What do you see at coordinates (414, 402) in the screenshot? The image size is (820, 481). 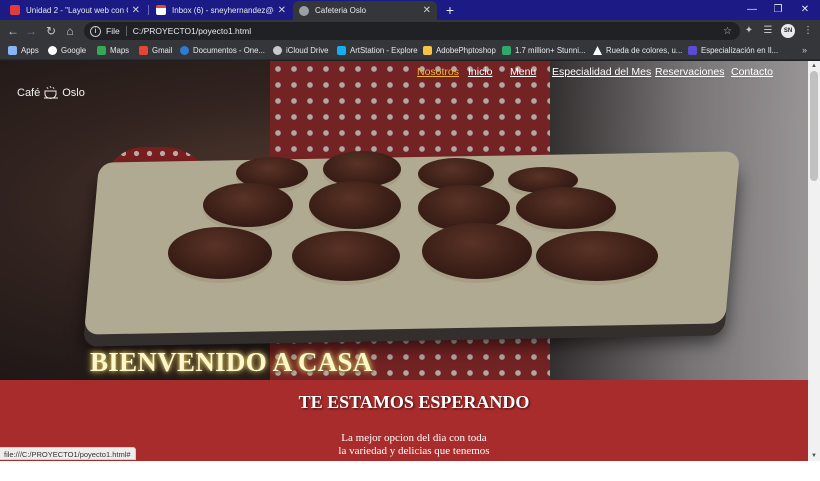 I see `band-title: TE ESTAMOS ESPERANDO` at bounding box center [414, 402].